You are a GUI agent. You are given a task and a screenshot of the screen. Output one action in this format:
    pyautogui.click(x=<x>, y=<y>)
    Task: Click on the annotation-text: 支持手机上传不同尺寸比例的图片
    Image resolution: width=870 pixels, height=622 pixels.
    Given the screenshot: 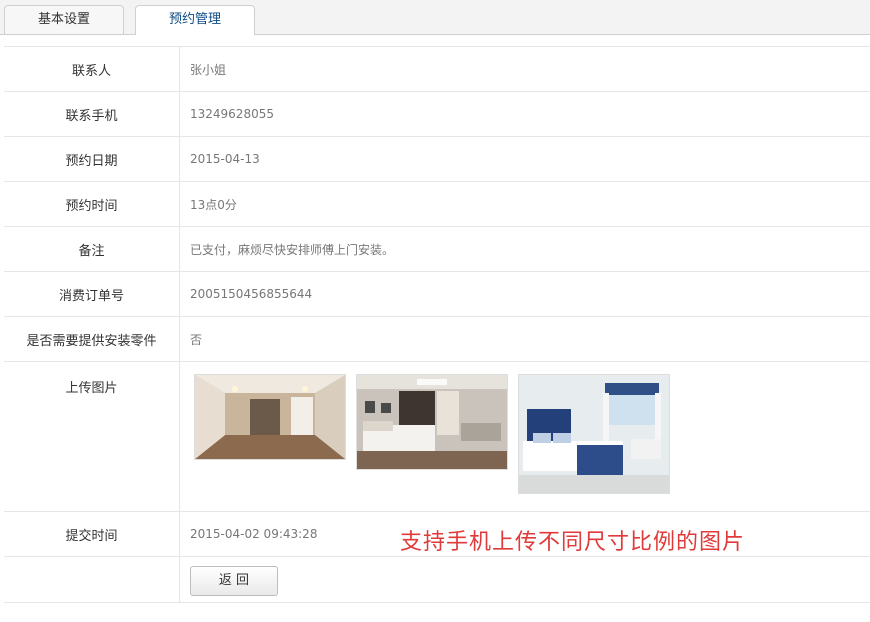 What is the action you would take?
    pyautogui.click(x=573, y=542)
    